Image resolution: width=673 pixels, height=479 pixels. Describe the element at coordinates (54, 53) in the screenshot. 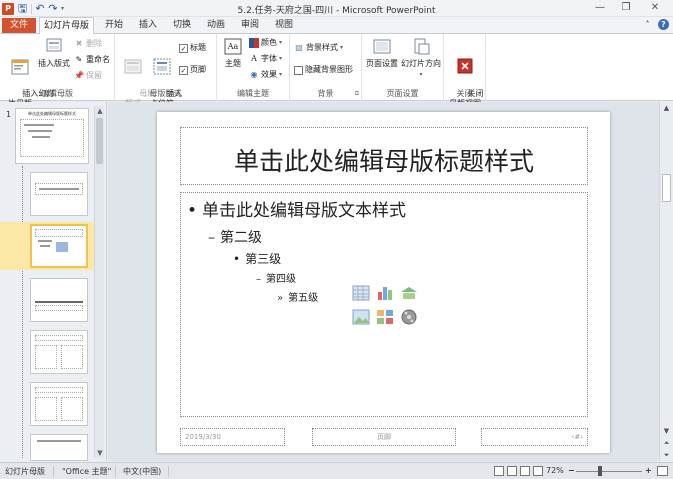

I see `insert-layout-button: 插入版式` at that location.